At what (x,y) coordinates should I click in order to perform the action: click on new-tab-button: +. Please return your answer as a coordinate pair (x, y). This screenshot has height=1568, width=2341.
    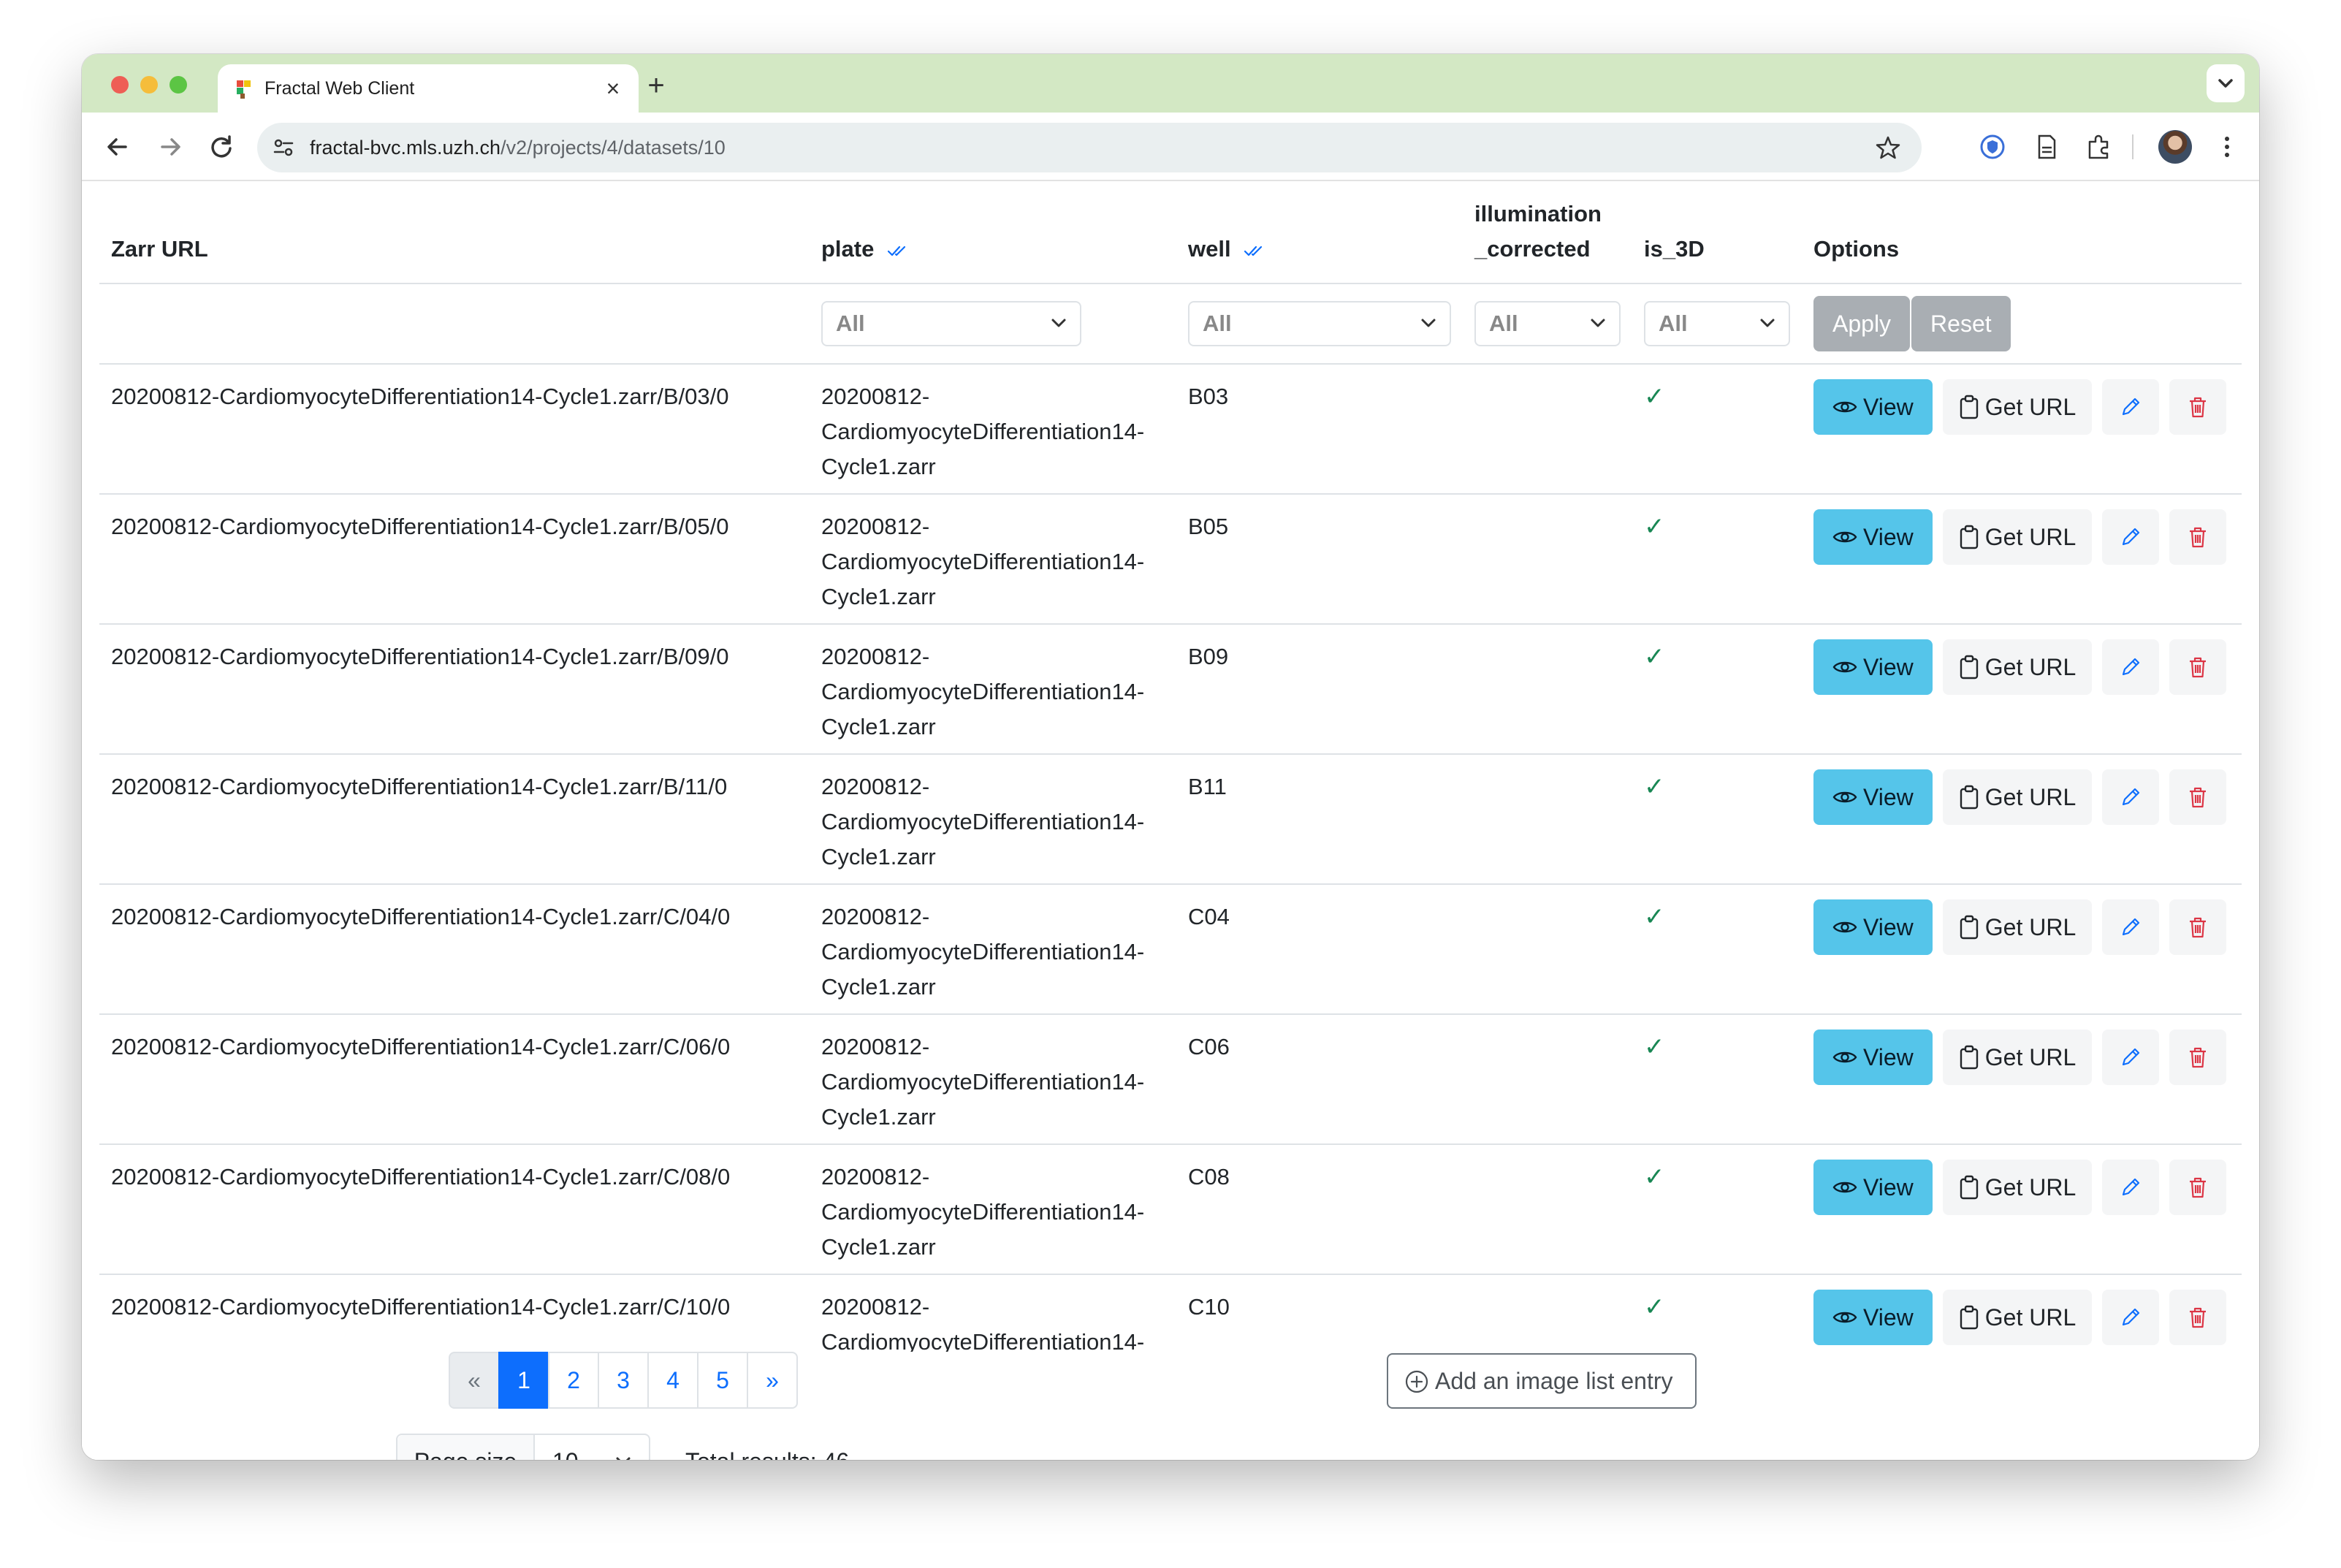
    Looking at the image, I should click on (630, 85).